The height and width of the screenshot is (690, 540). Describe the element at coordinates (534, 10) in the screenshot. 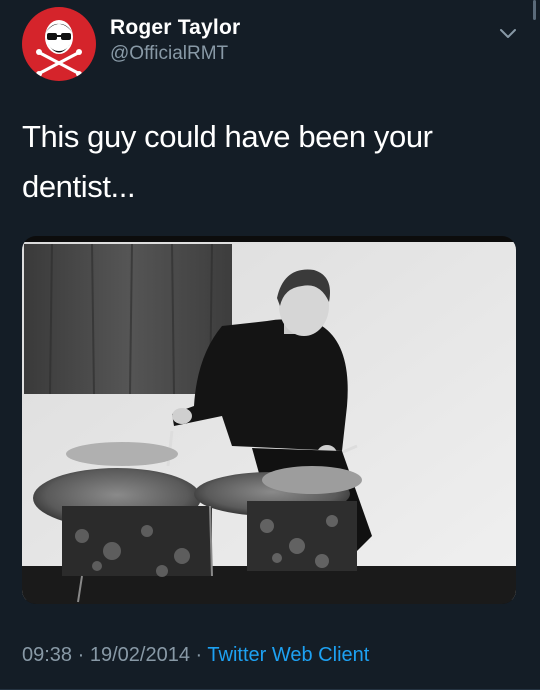

I see `scrollbar` at that location.